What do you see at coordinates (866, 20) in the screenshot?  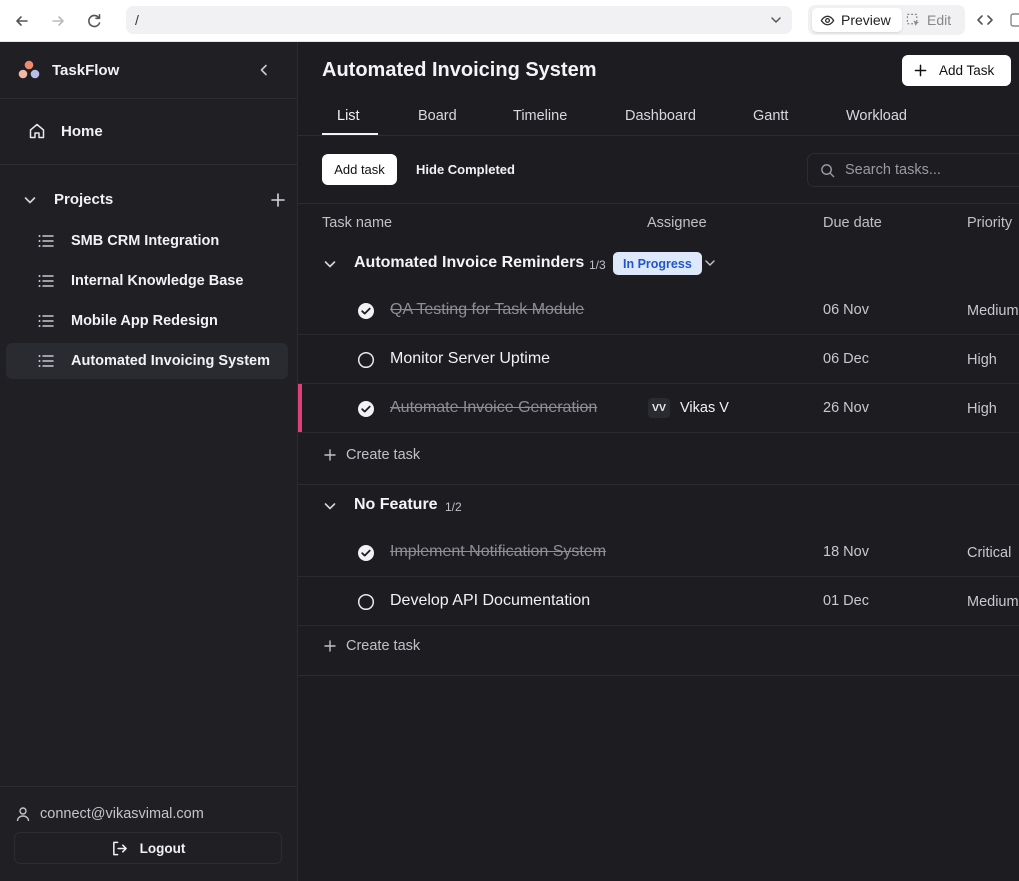 I see `preview-label: Preview` at bounding box center [866, 20].